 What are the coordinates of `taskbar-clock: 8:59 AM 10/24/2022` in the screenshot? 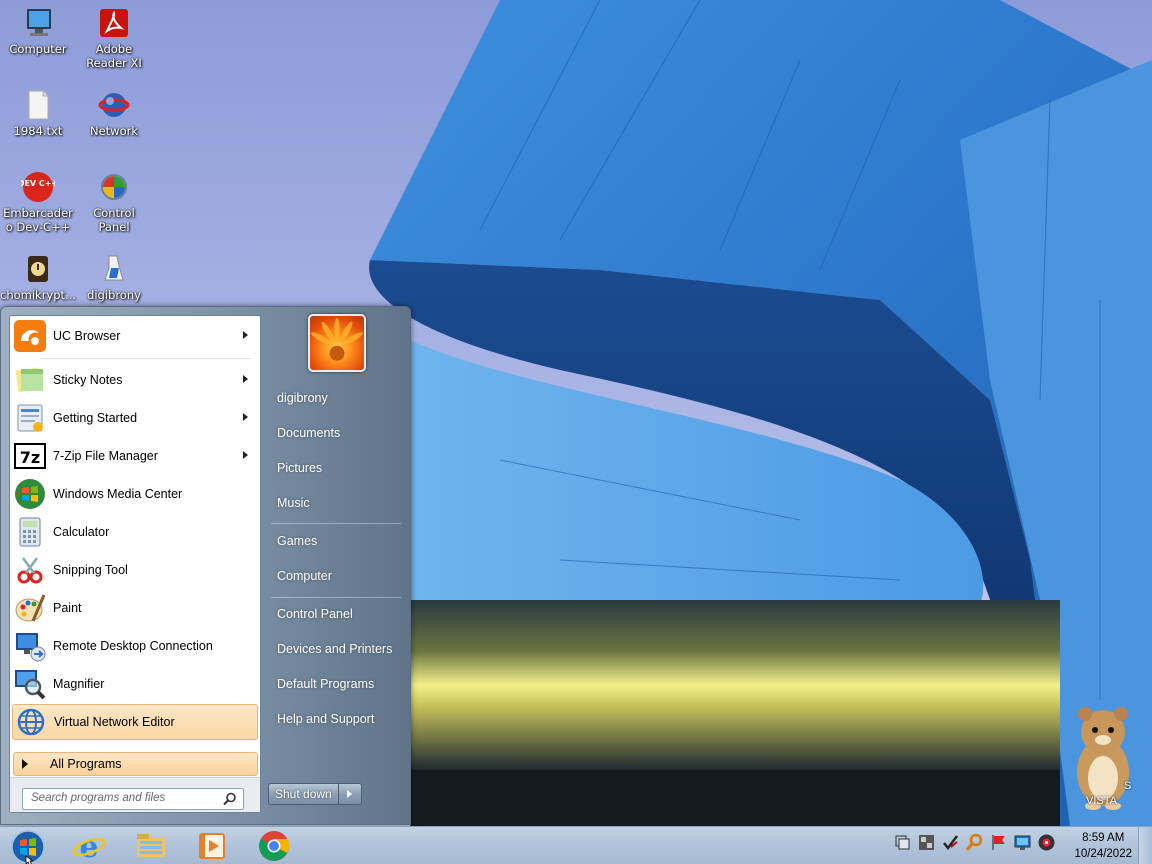 It's located at (1103, 846).